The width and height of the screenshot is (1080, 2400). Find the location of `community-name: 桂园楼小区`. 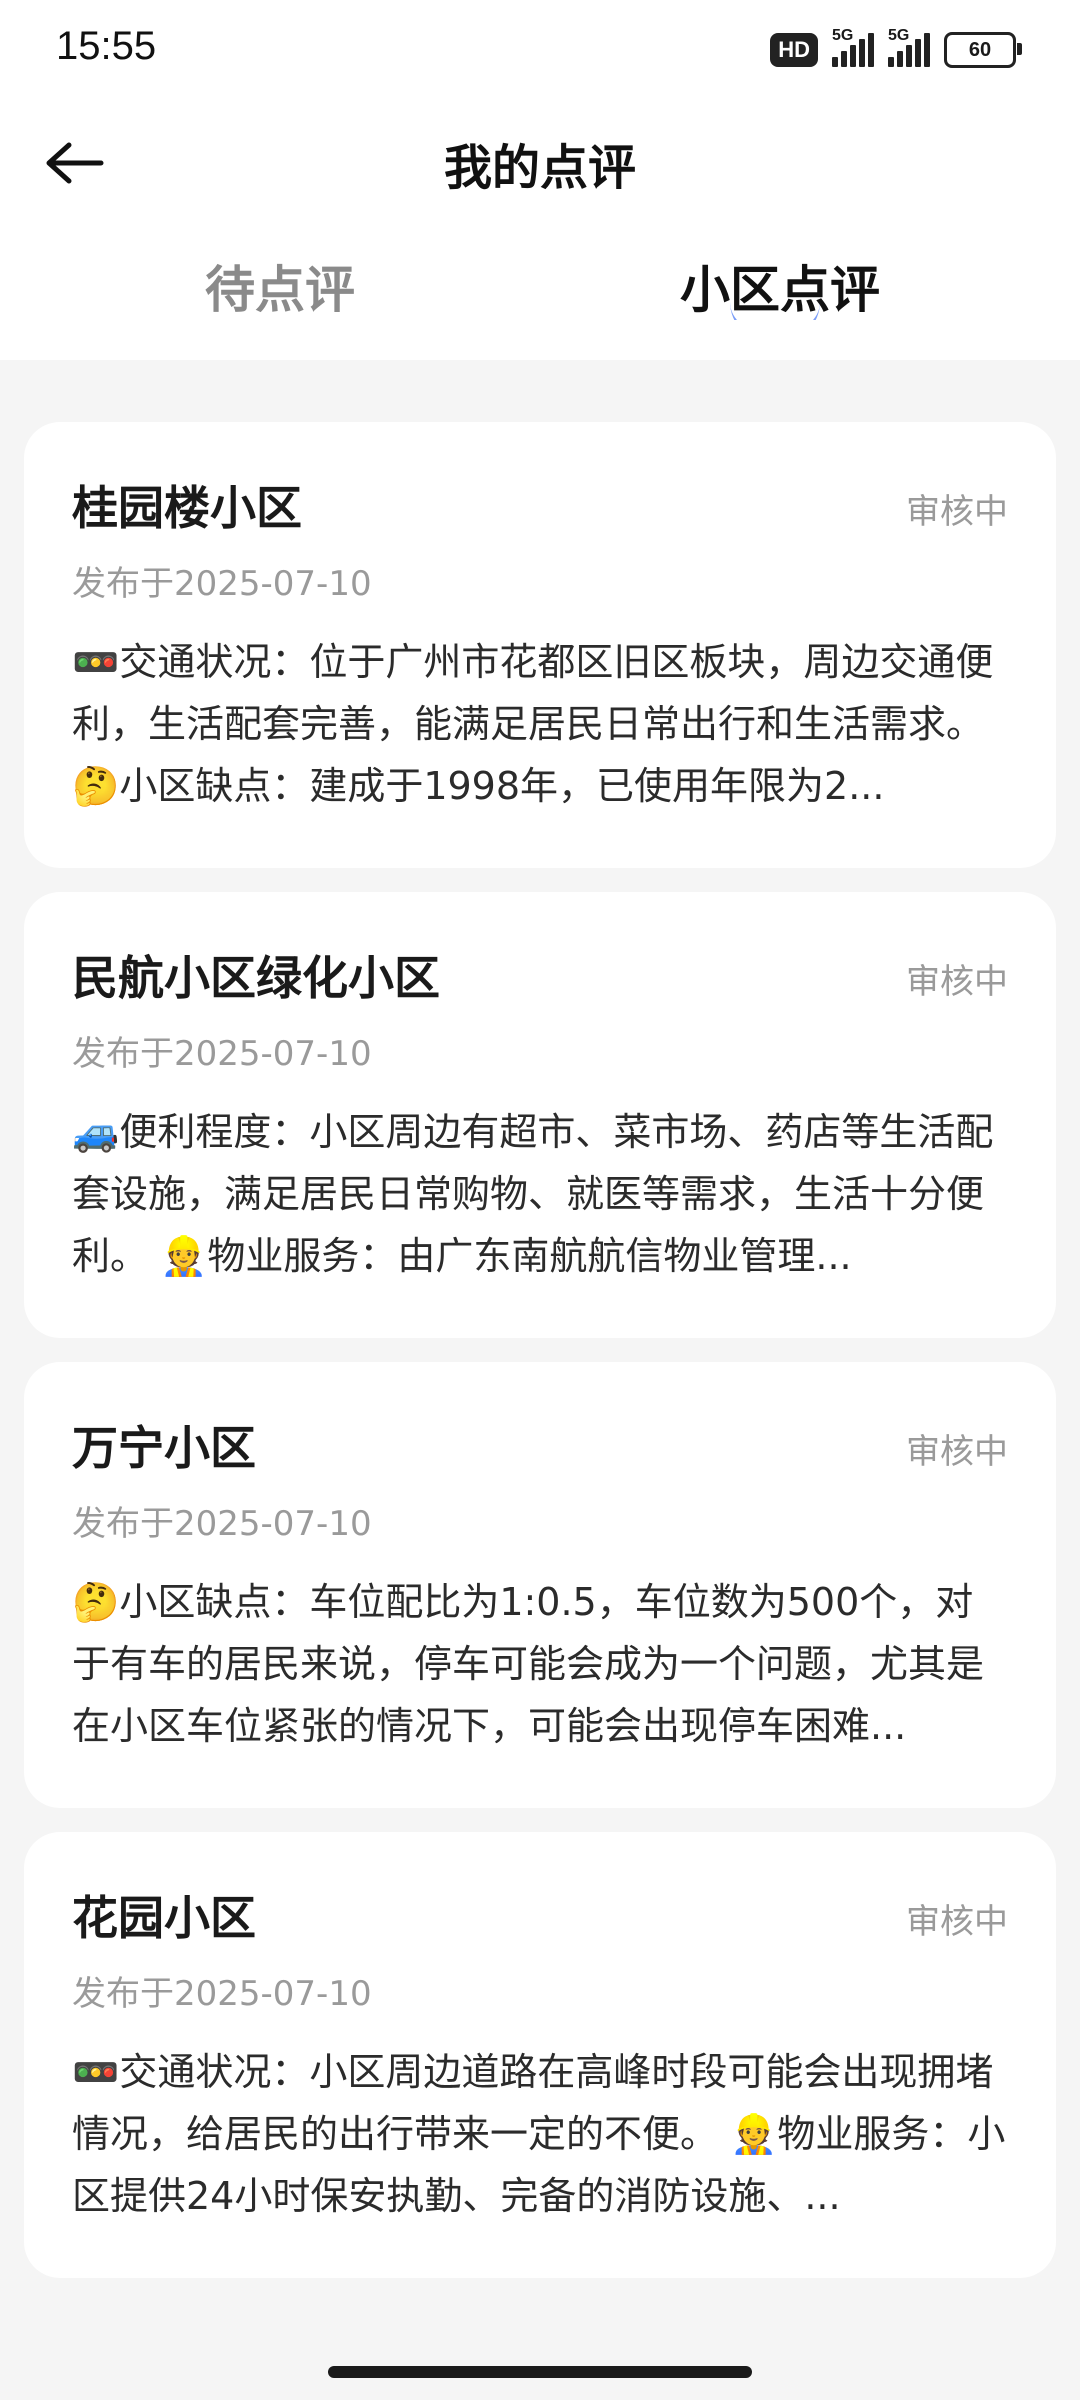

community-name: 桂园楼小区 is located at coordinates (187, 508).